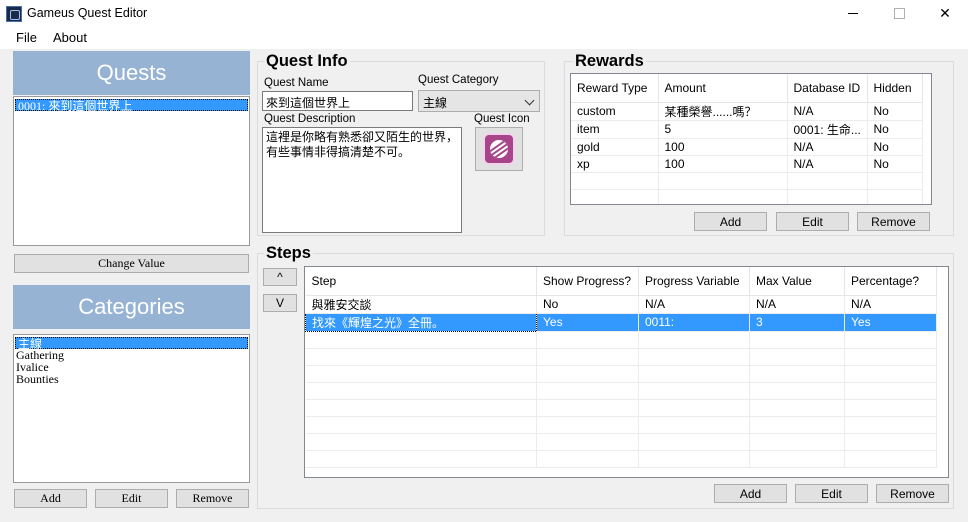 Image resolution: width=968 pixels, height=522 pixels. What do you see at coordinates (831, 493) in the screenshot?
I see `step-edit-button: Edit` at bounding box center [831, 493].